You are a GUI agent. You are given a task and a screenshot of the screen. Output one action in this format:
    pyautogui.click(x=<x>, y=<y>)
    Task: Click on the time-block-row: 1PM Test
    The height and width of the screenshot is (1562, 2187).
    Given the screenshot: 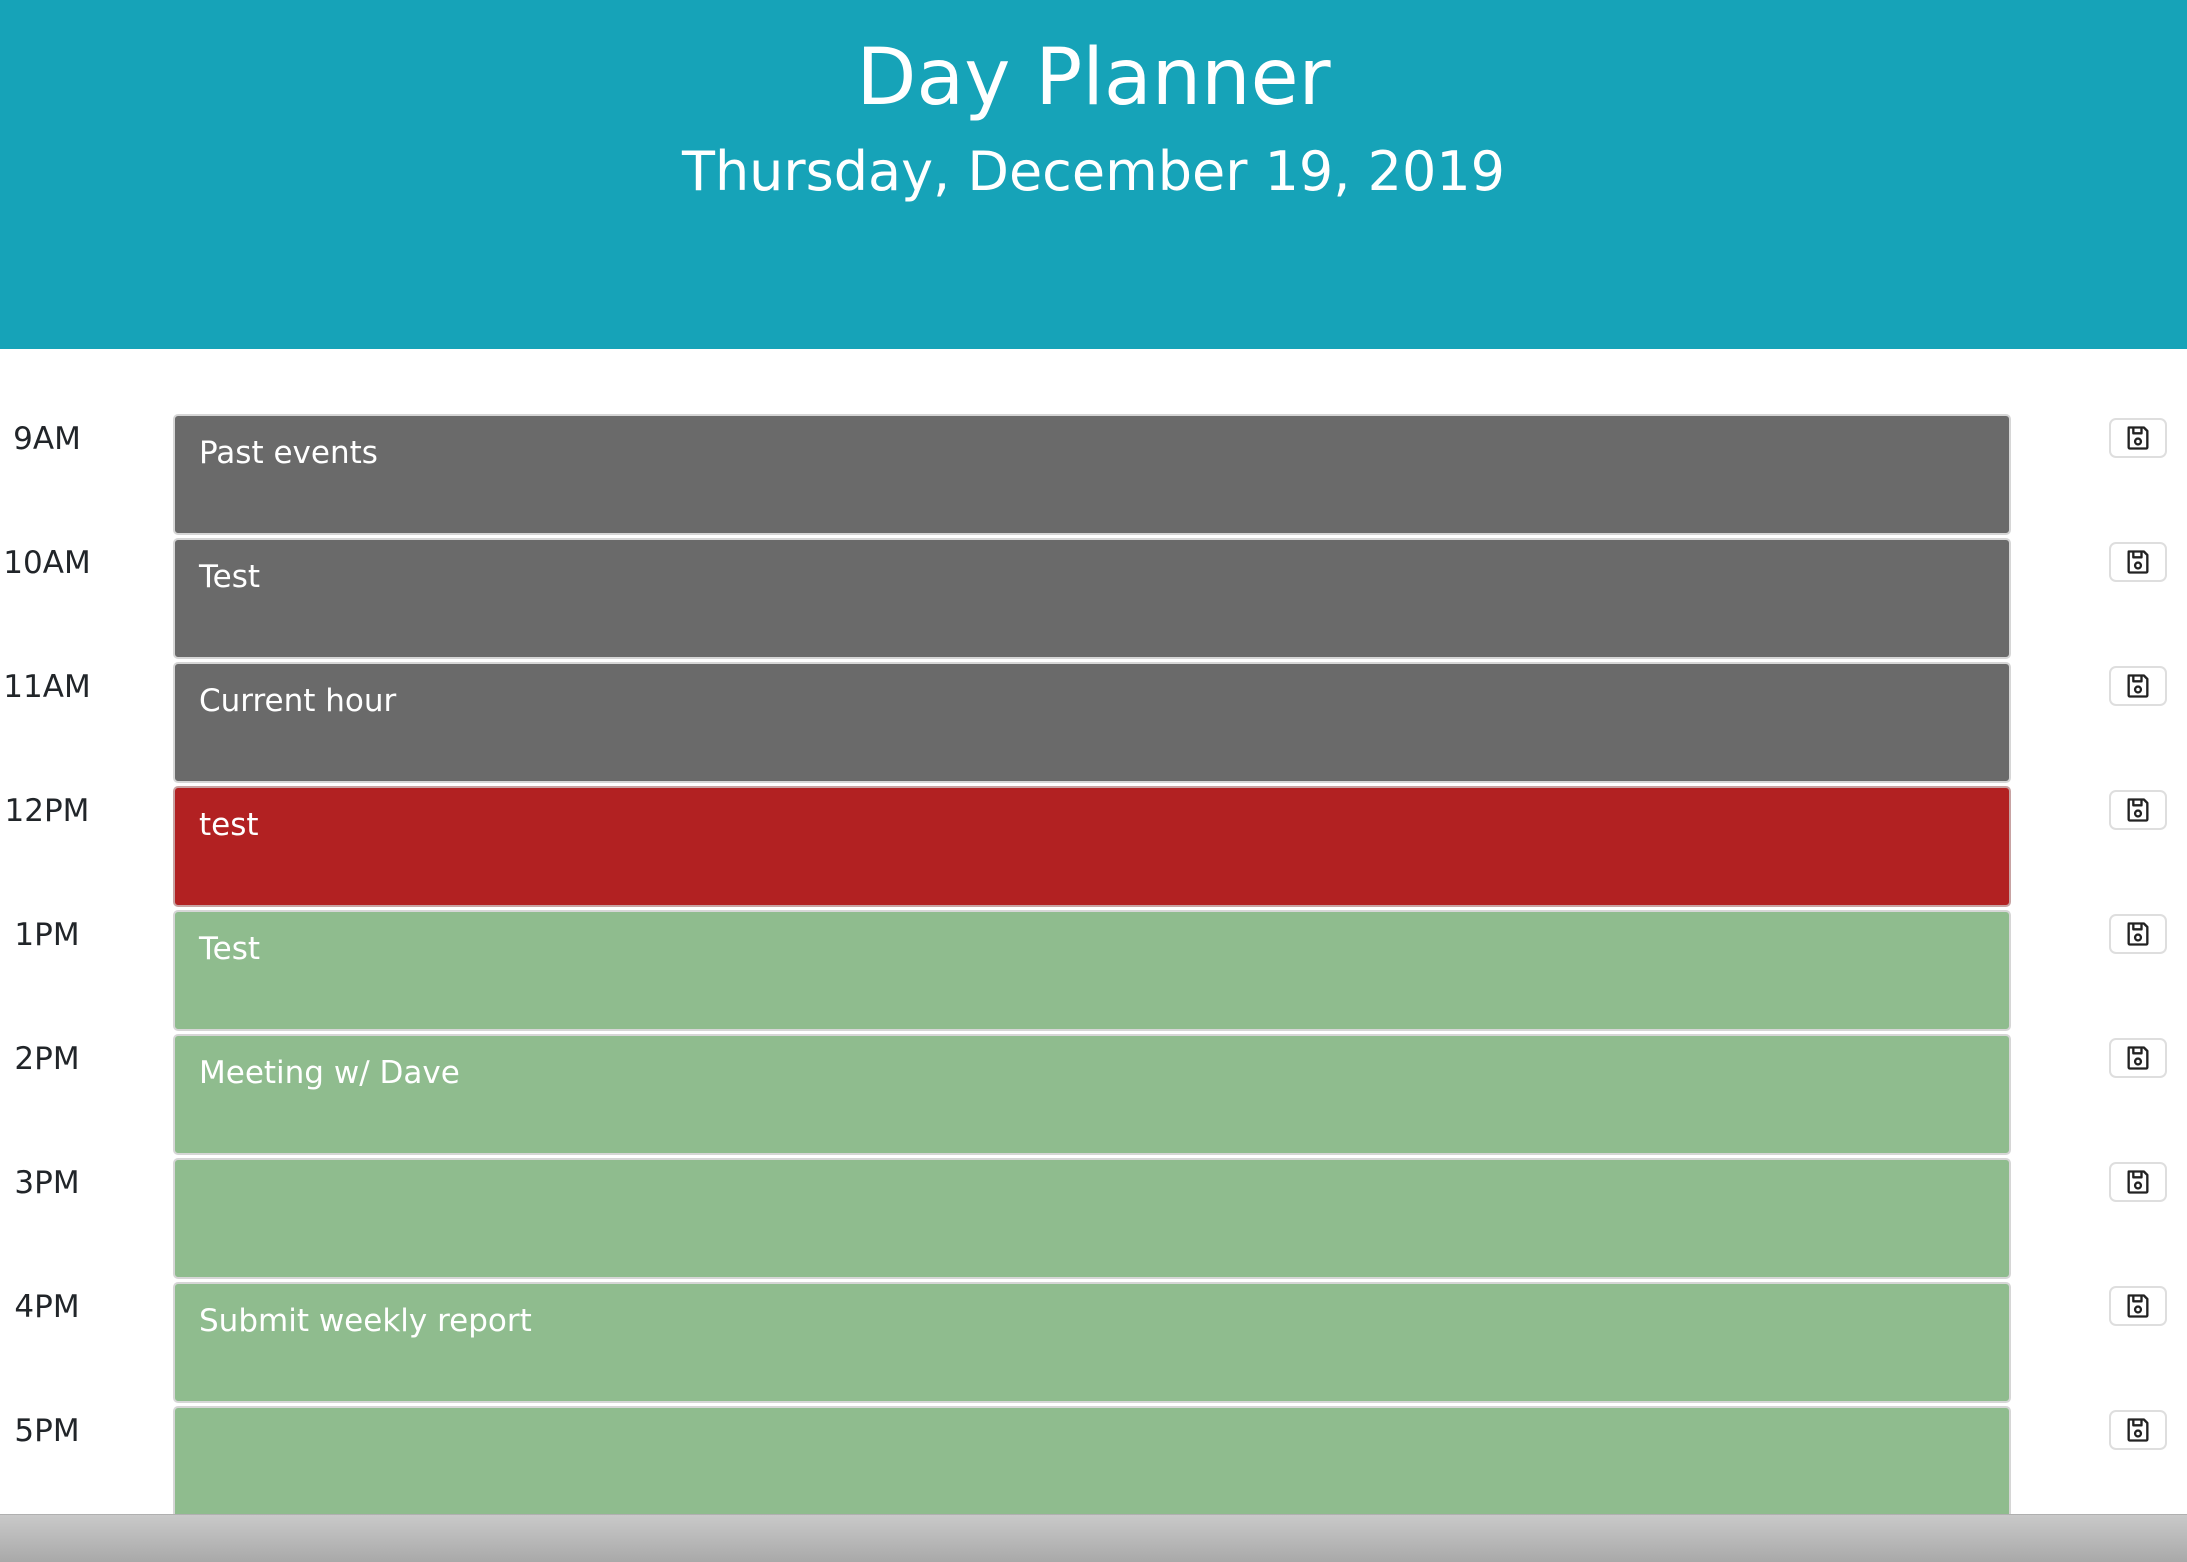 What is the action you would take?
    pyautogui.click(x=1093, y=971)
    